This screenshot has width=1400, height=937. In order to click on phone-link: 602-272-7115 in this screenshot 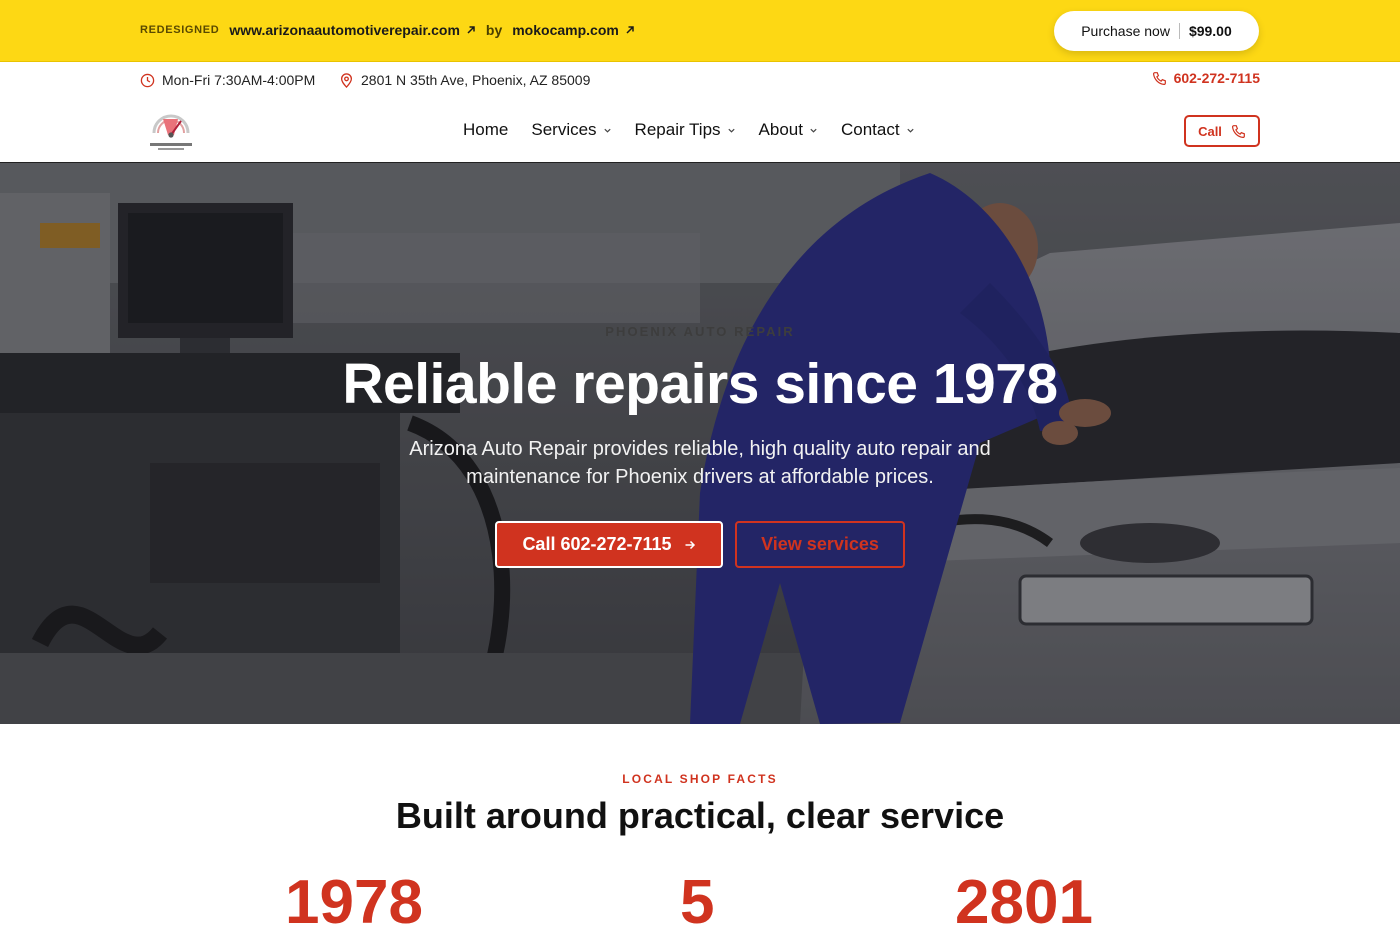, I will do `click(1206, 78)`.